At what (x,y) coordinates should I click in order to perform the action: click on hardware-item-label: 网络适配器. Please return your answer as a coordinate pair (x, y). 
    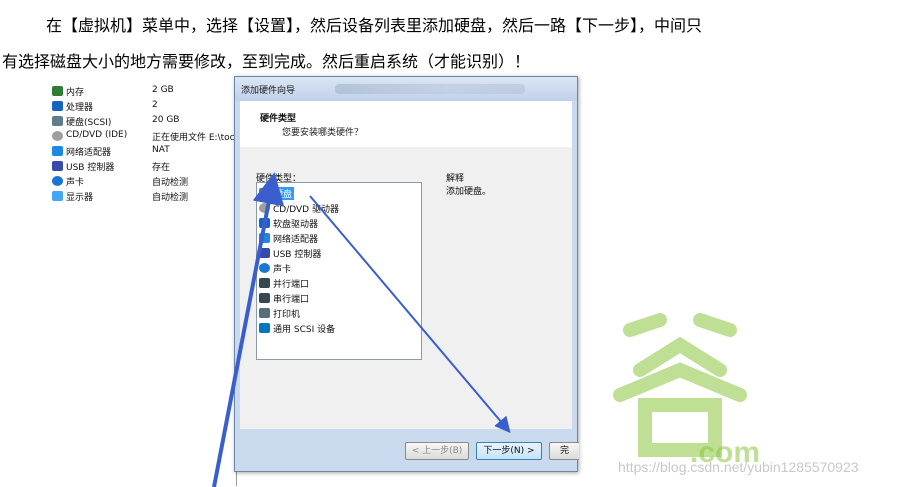
    Looking at the image, I should click on (296, 240).